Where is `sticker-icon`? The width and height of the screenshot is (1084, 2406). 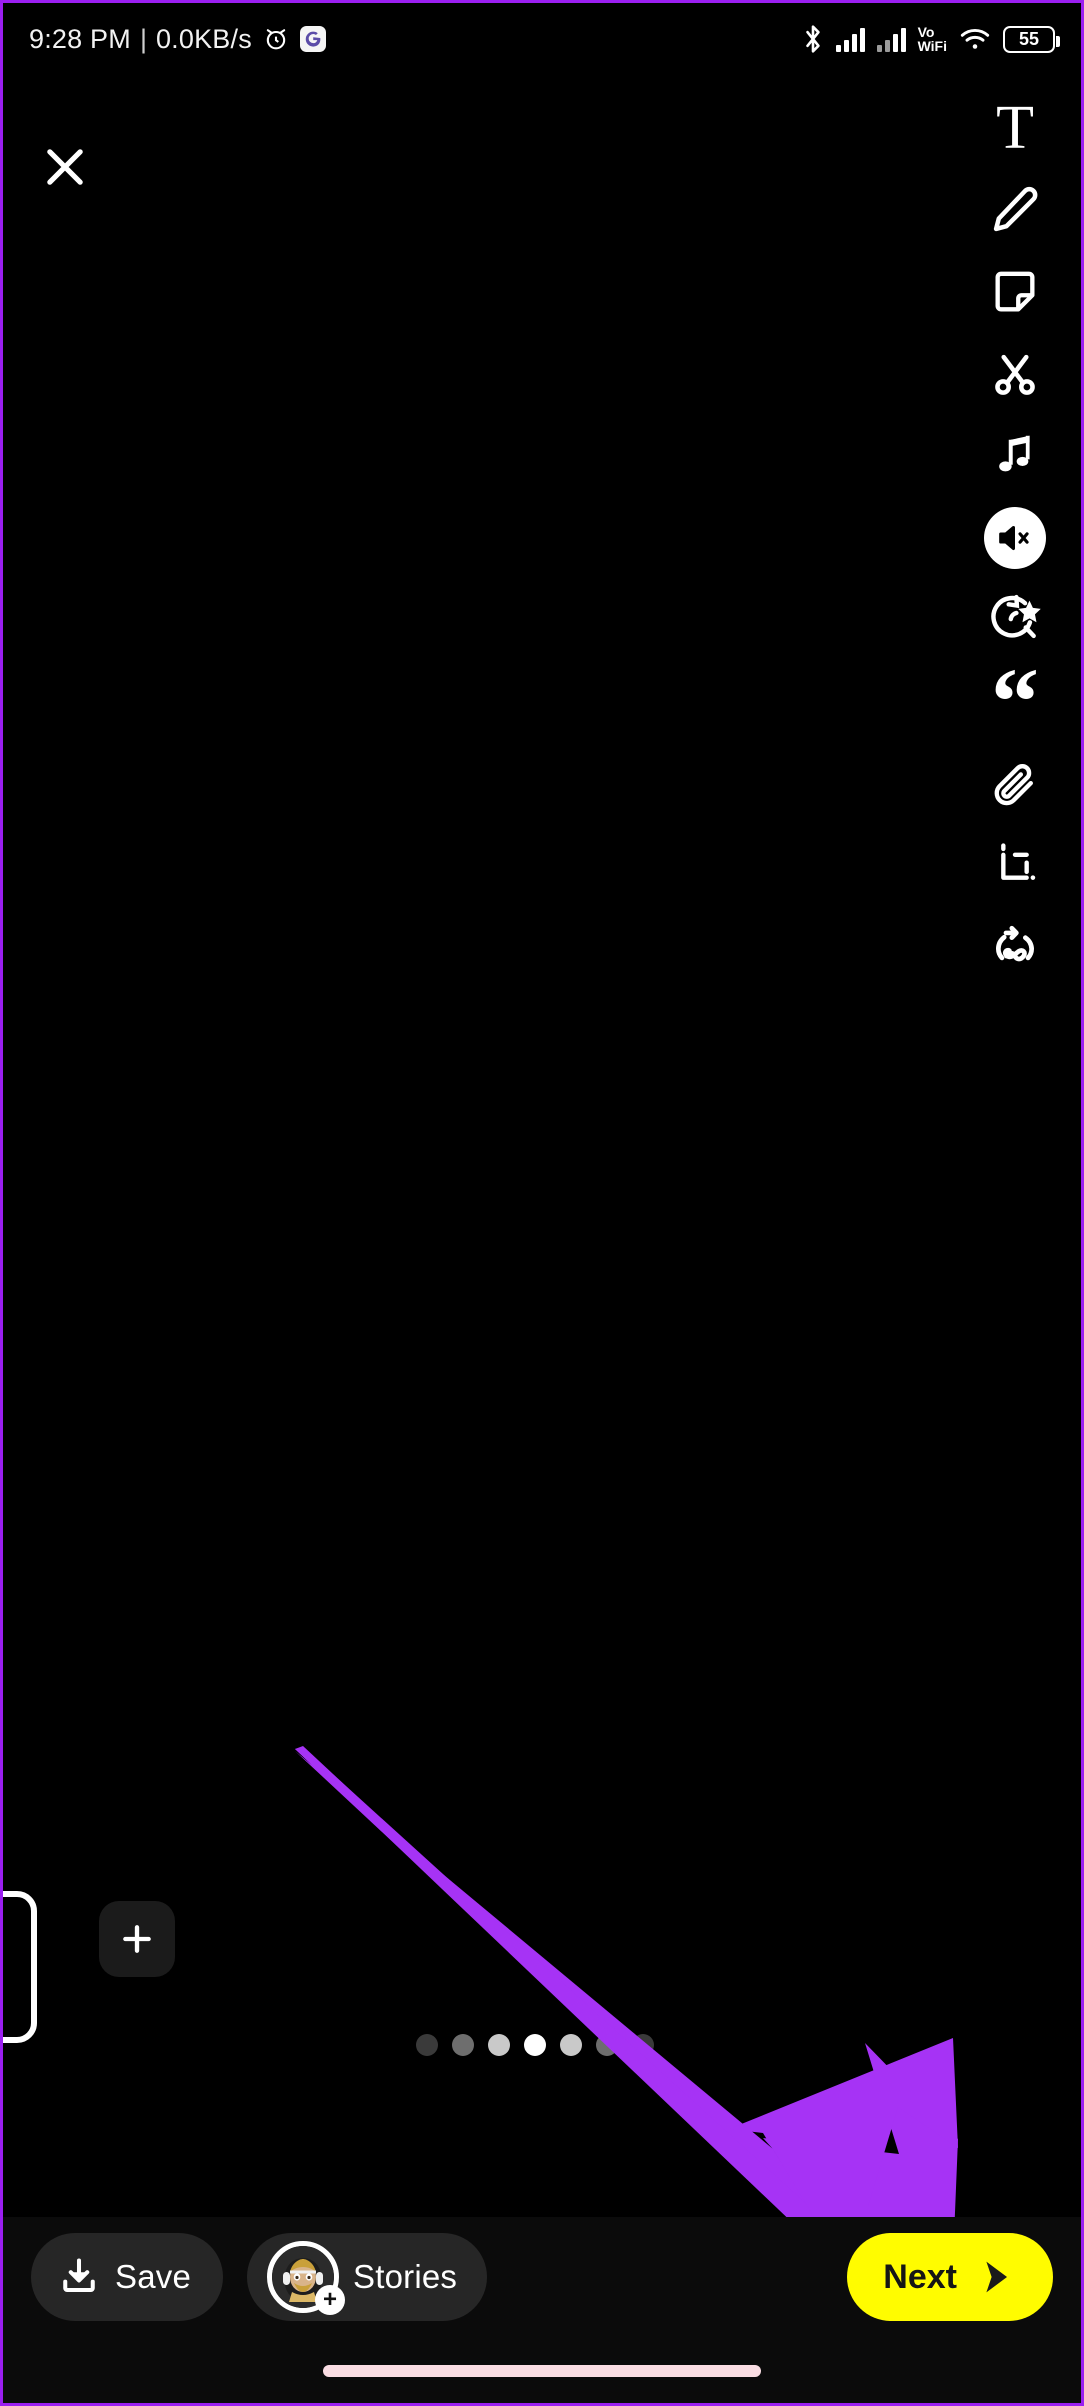
sticker-icon is located at coordinates (1015, 291).